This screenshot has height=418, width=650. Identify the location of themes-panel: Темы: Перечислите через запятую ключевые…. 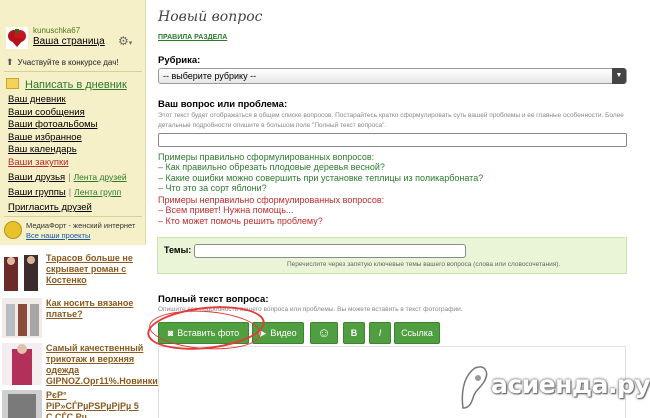
(392, 255).